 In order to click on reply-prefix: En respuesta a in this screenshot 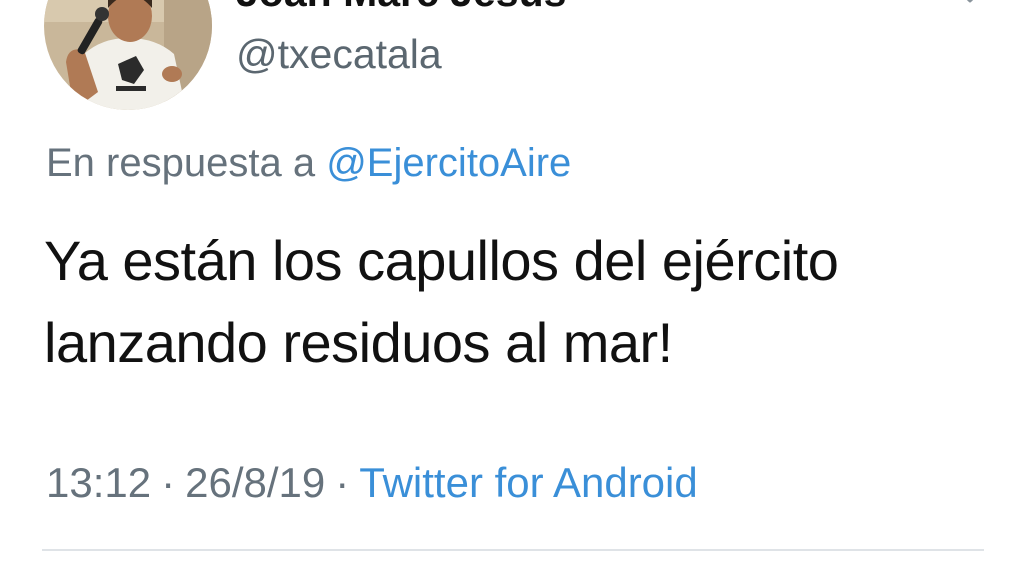, I will do `click(181, 163)`.